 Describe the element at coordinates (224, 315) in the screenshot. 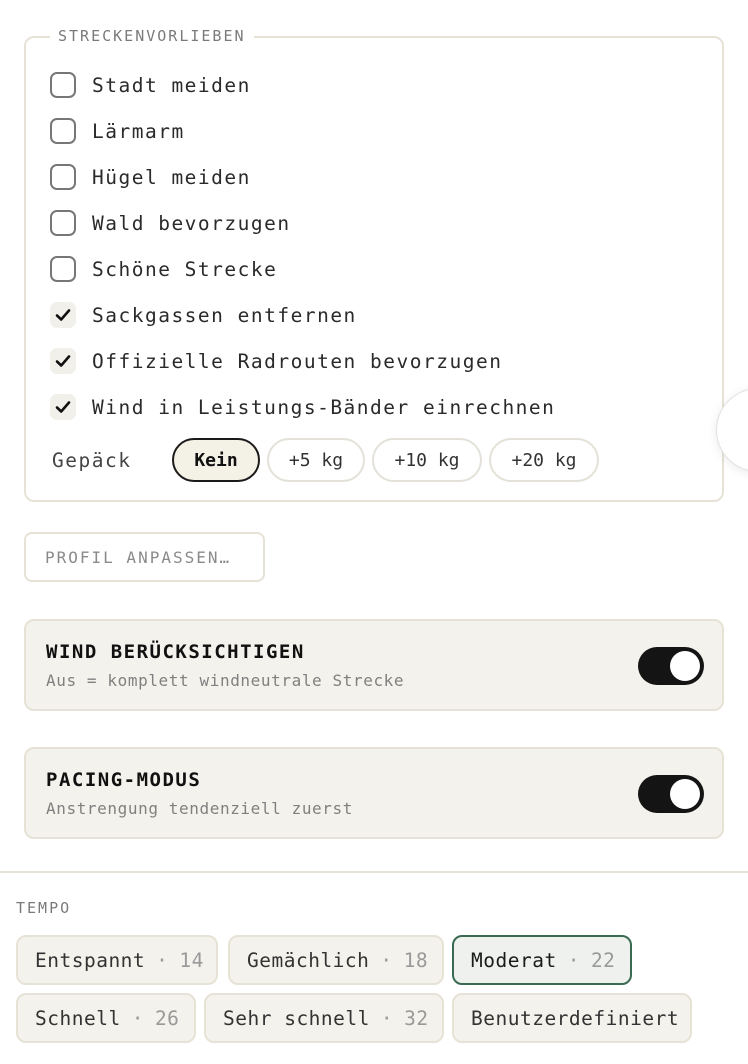

I see `option-label: Sackgassen entfernen` at that location.